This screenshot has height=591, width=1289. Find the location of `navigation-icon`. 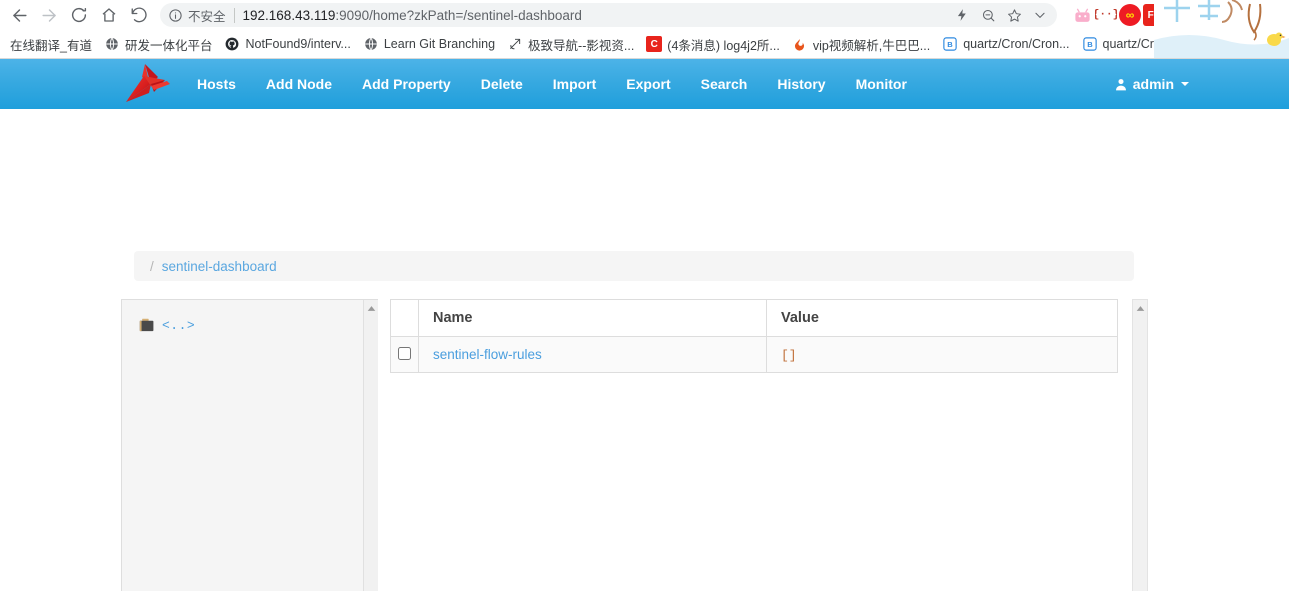

navigation-icon is located at coordinates (515, 44).